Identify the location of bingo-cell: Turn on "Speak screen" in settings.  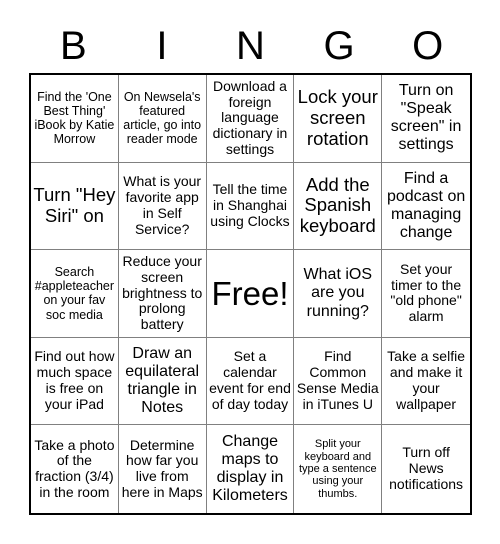
(426, 119).